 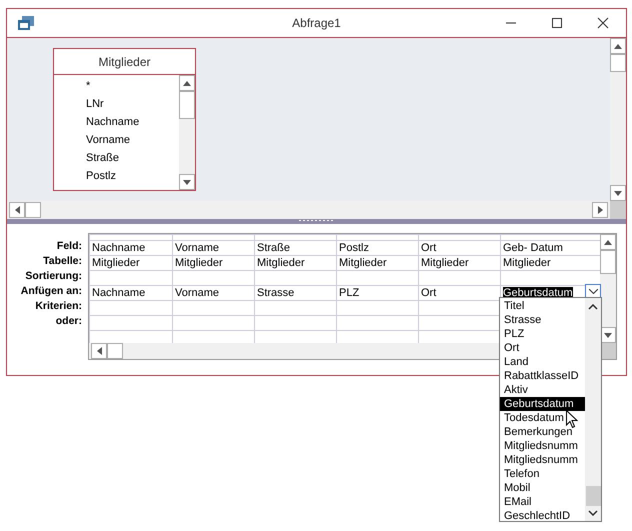 I want to click on grid-cell: PLZ, so click(x=349, y=292).